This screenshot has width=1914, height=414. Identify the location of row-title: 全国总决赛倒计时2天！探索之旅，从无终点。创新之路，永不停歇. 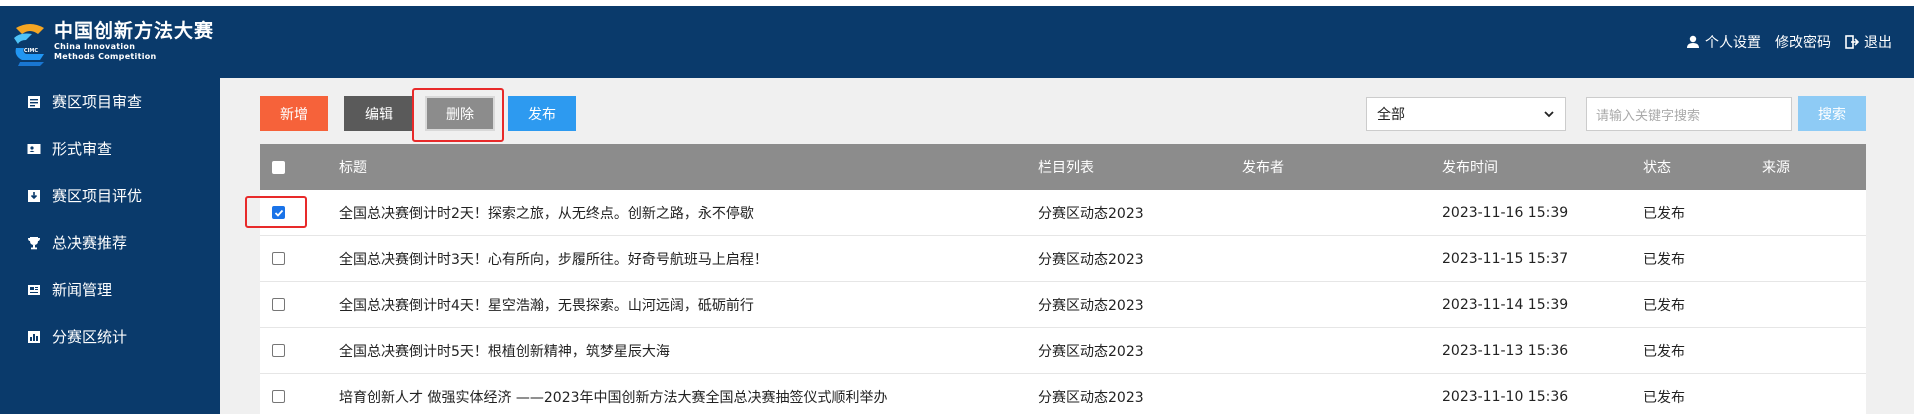
(546, 212).